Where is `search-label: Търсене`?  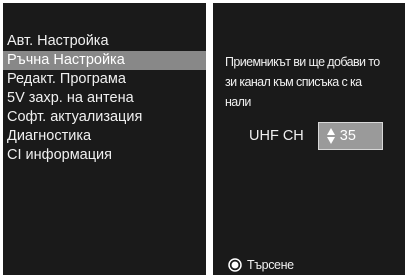 search-label: Търсене is located at coordinates (270, 265).